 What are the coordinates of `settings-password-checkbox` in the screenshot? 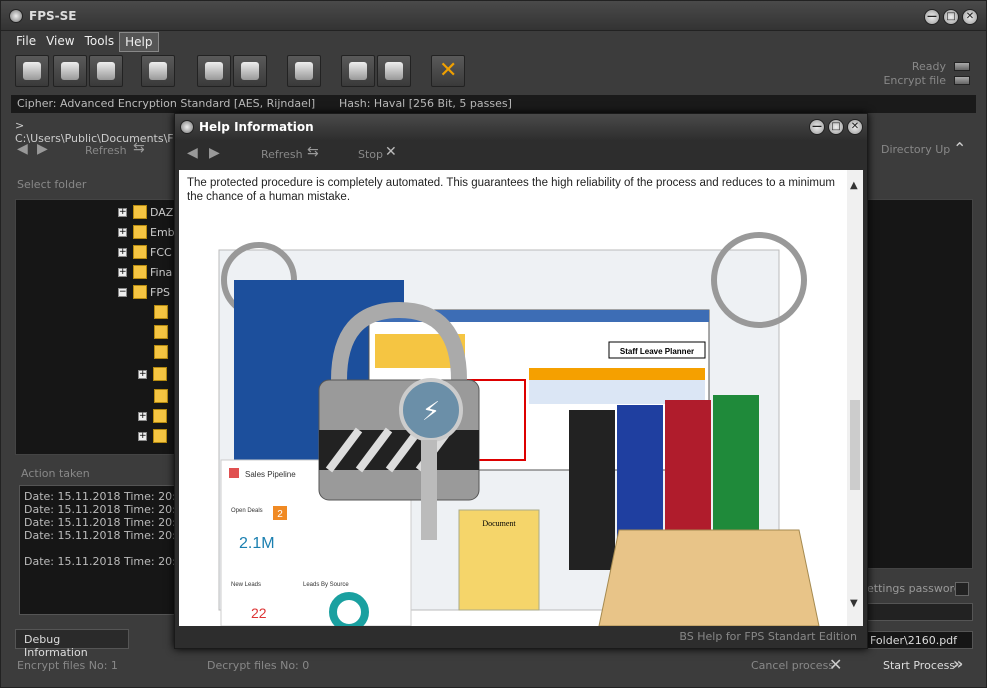 It's located at (962, 589).